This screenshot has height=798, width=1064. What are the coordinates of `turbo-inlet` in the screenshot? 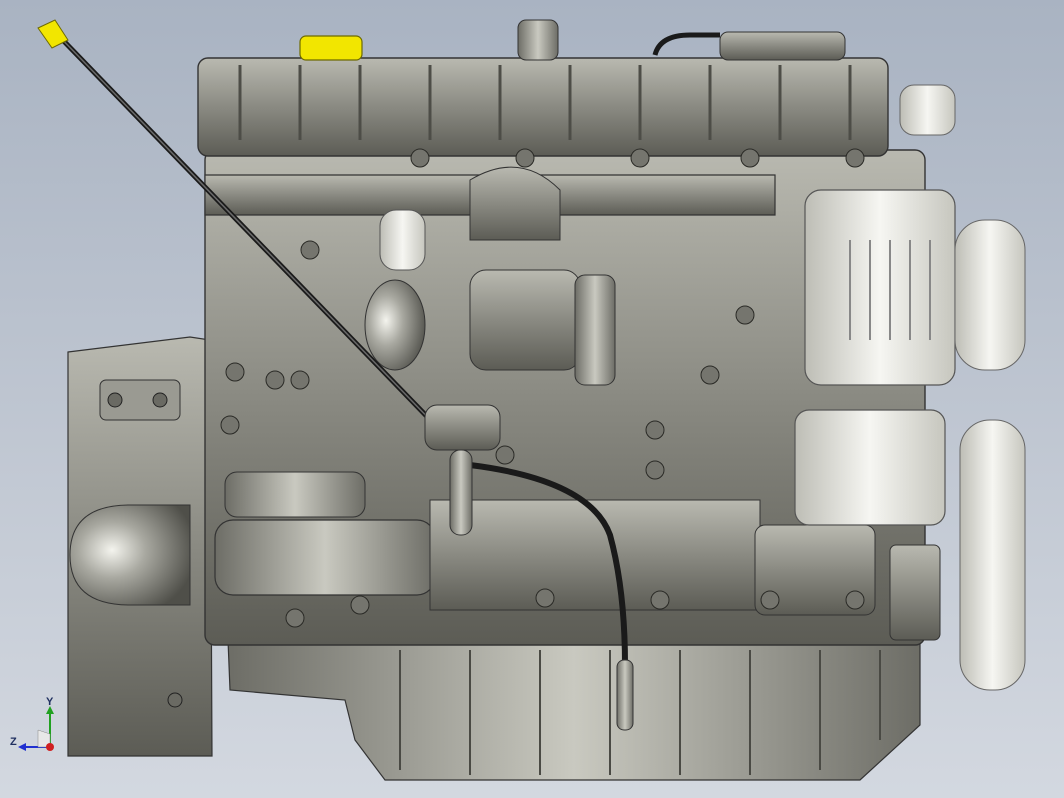 It's located at (395, 325).